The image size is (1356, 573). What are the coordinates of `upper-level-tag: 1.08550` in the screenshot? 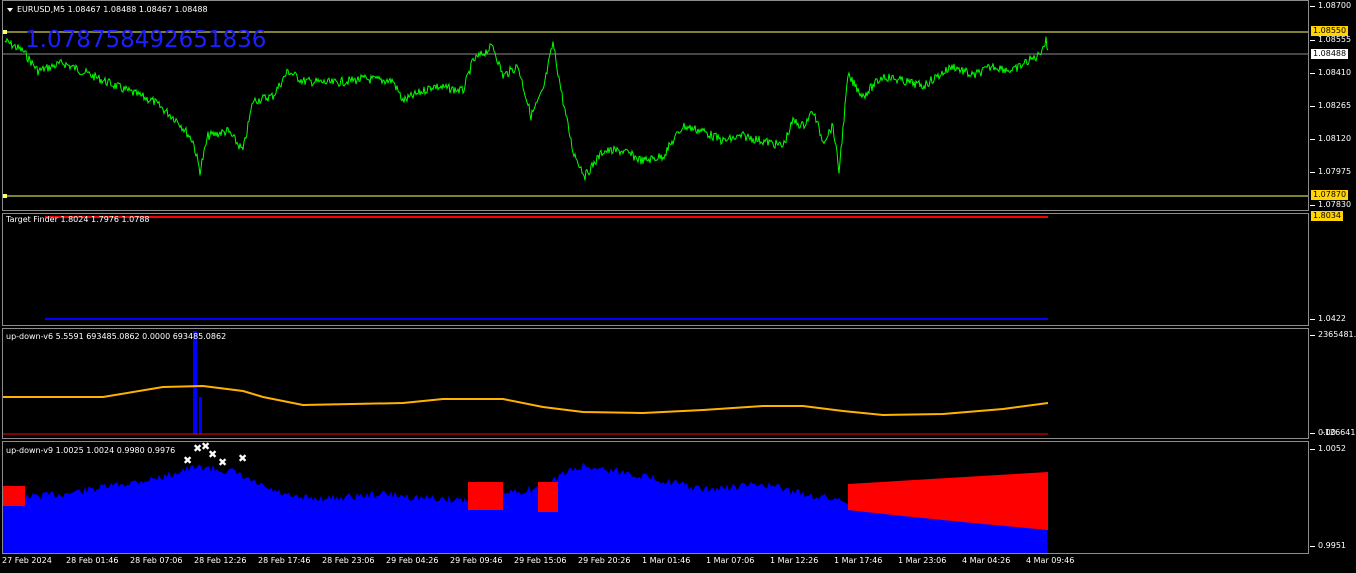 It's located at (1330, 31).